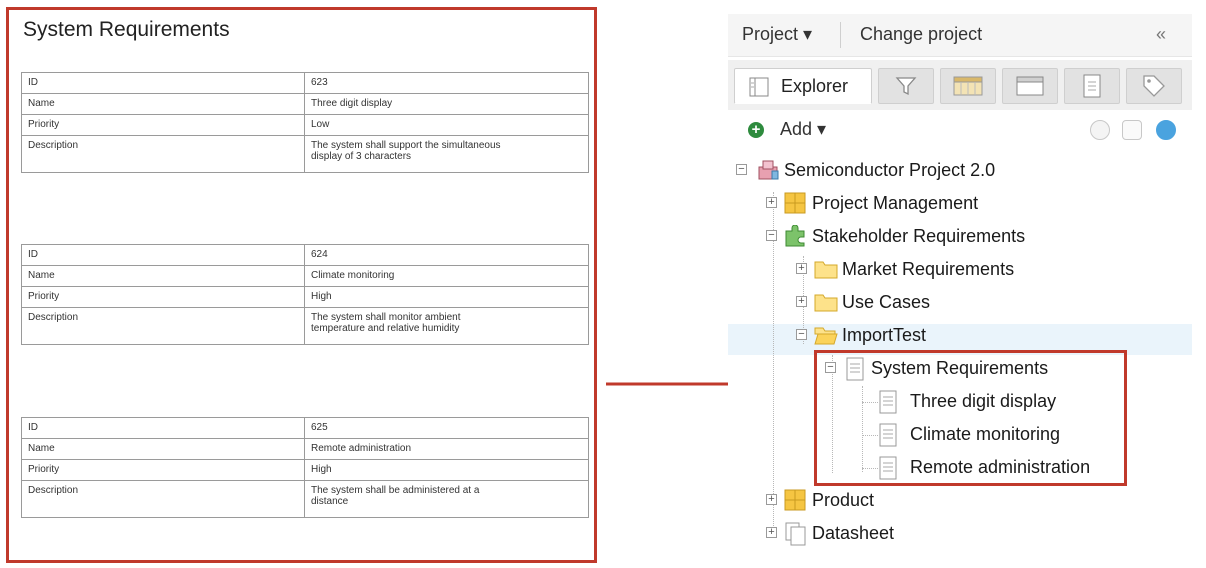 The width and height of the screenshot is (1206, 568). Describe the element at coordinates (446, 104) in the screenshot. I see `requirement-name: Three digit display` at that location.